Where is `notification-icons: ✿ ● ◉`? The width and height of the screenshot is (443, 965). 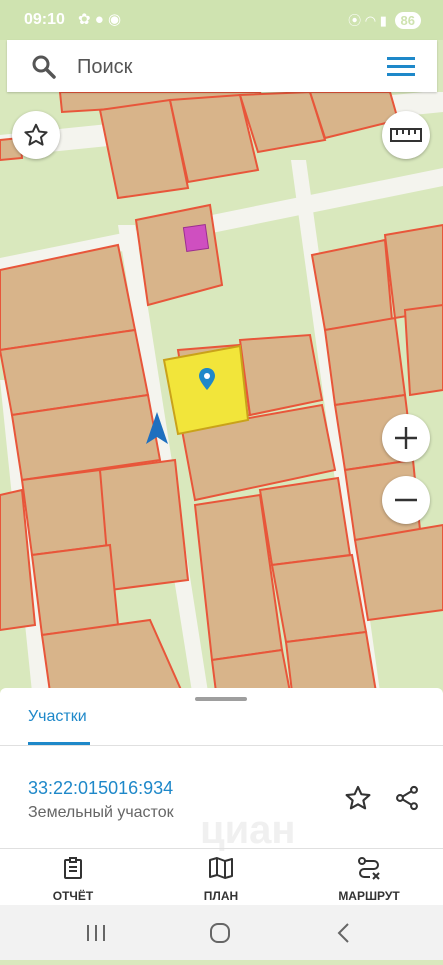
notification-icons: ✿ ● ◉ is located at coordinates (100, 19).